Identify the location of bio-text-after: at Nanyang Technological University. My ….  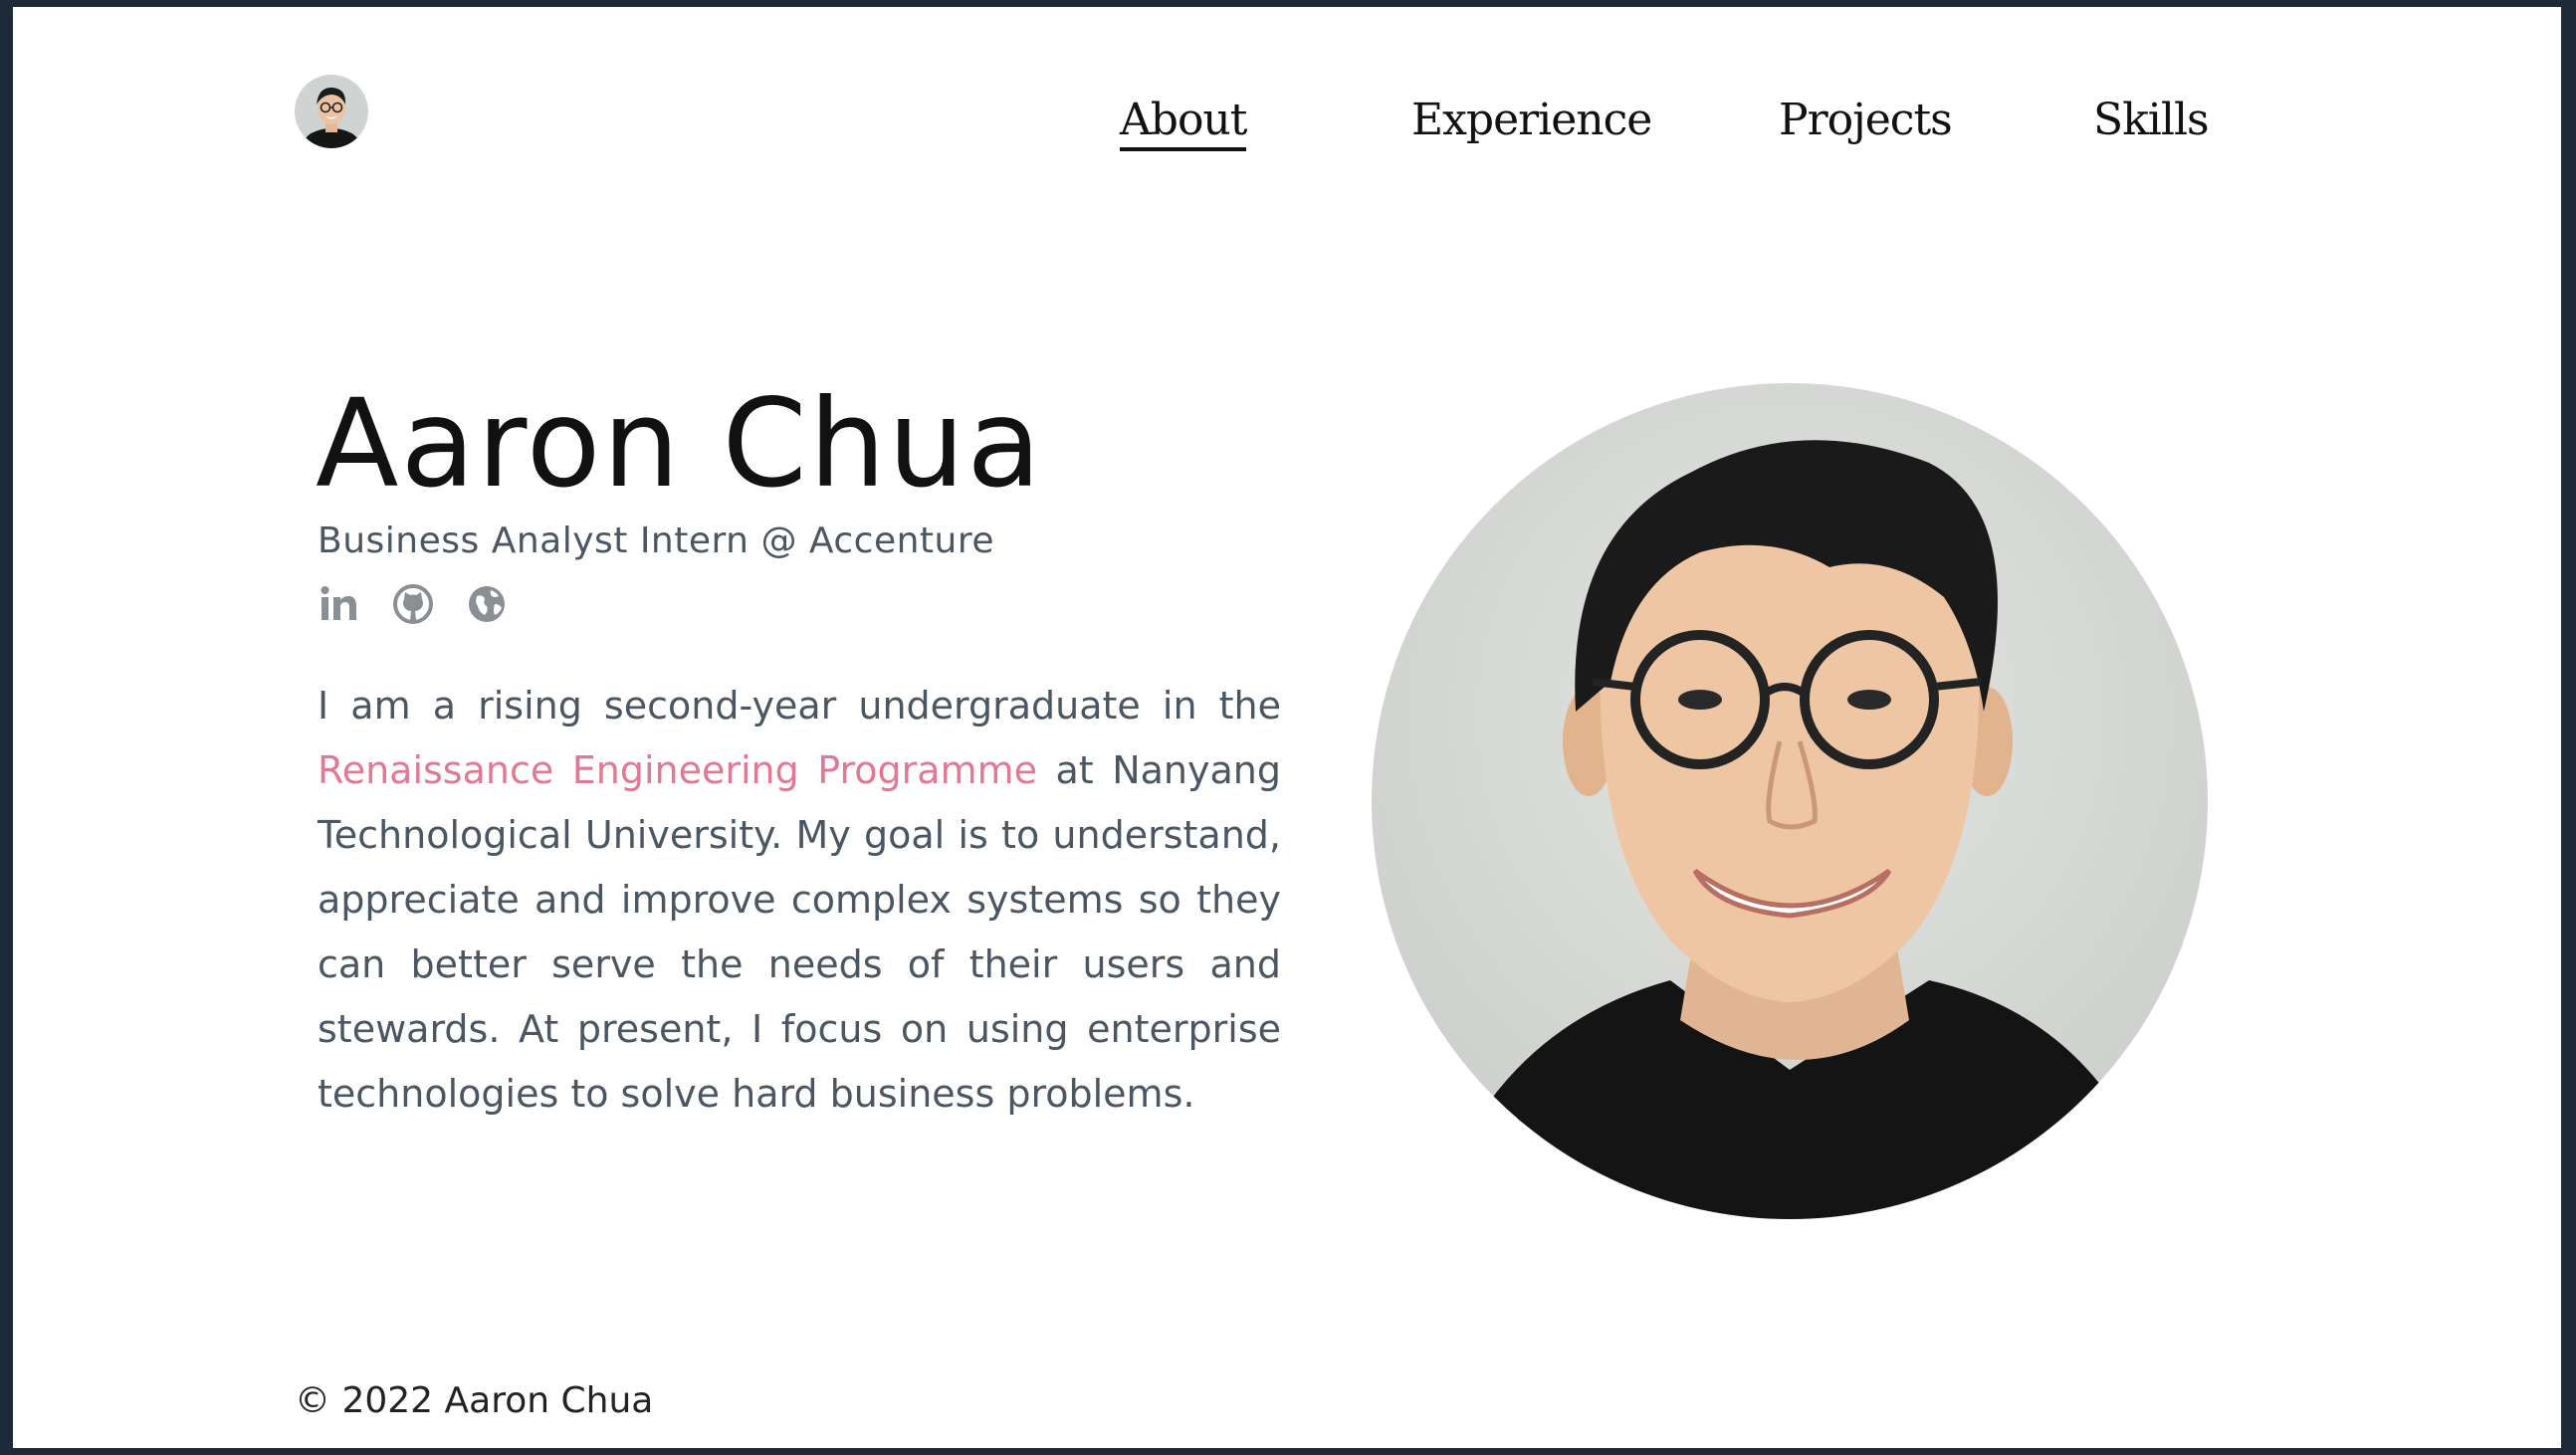
(799, 932).